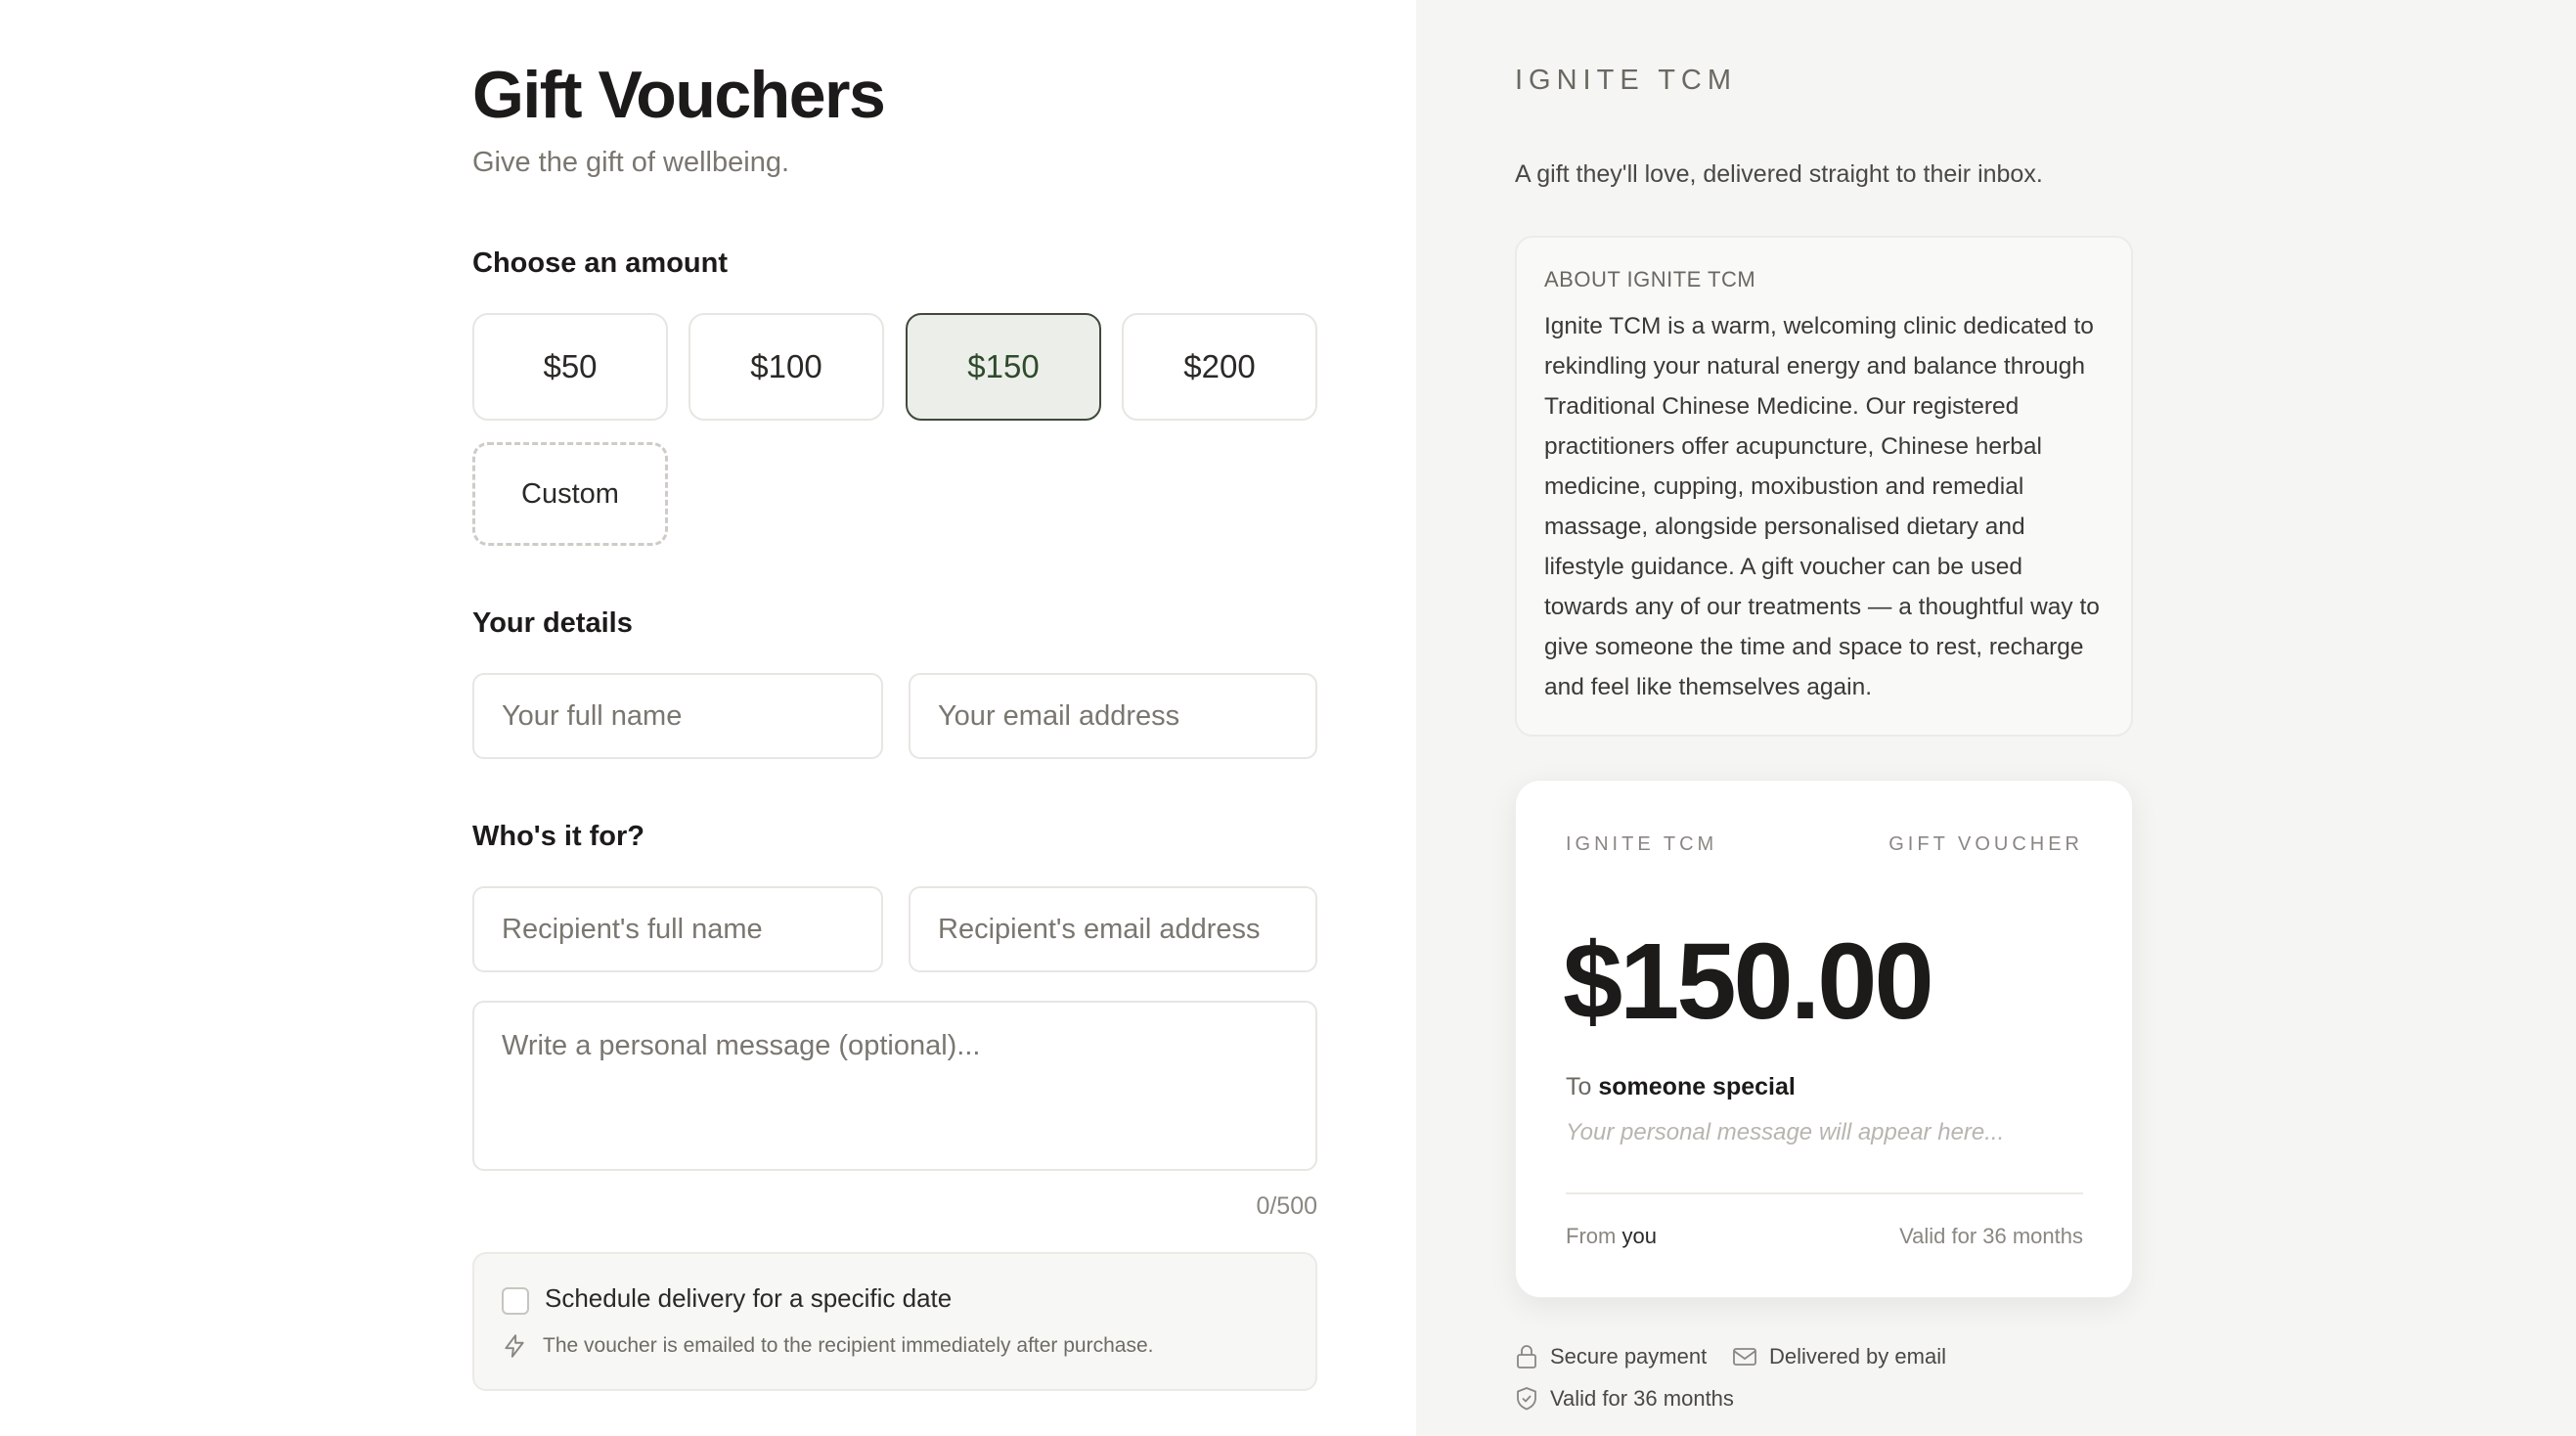 Image resolution: width=2576 pixels, height=1436 pixels. I want to click on personal-message-textarea, so click(894, 1086).